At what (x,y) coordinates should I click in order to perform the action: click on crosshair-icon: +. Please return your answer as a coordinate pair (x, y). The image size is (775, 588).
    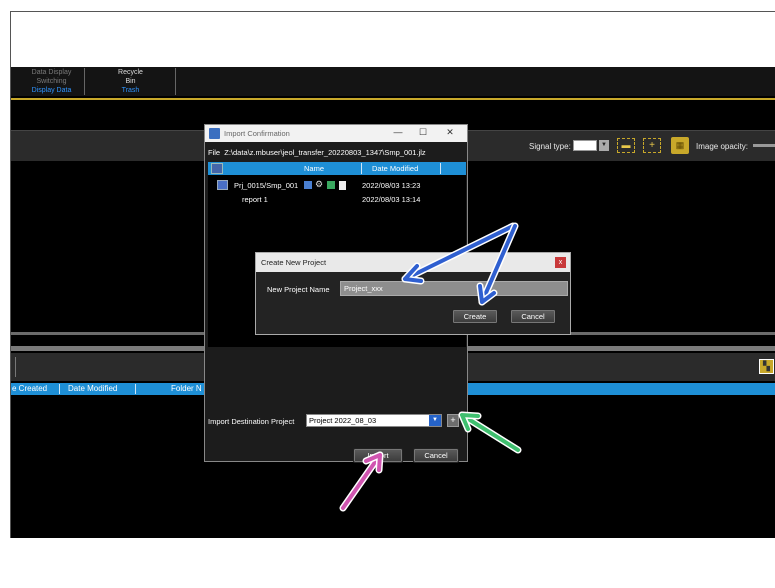
    Looking at the image, I should click on (652, 145).